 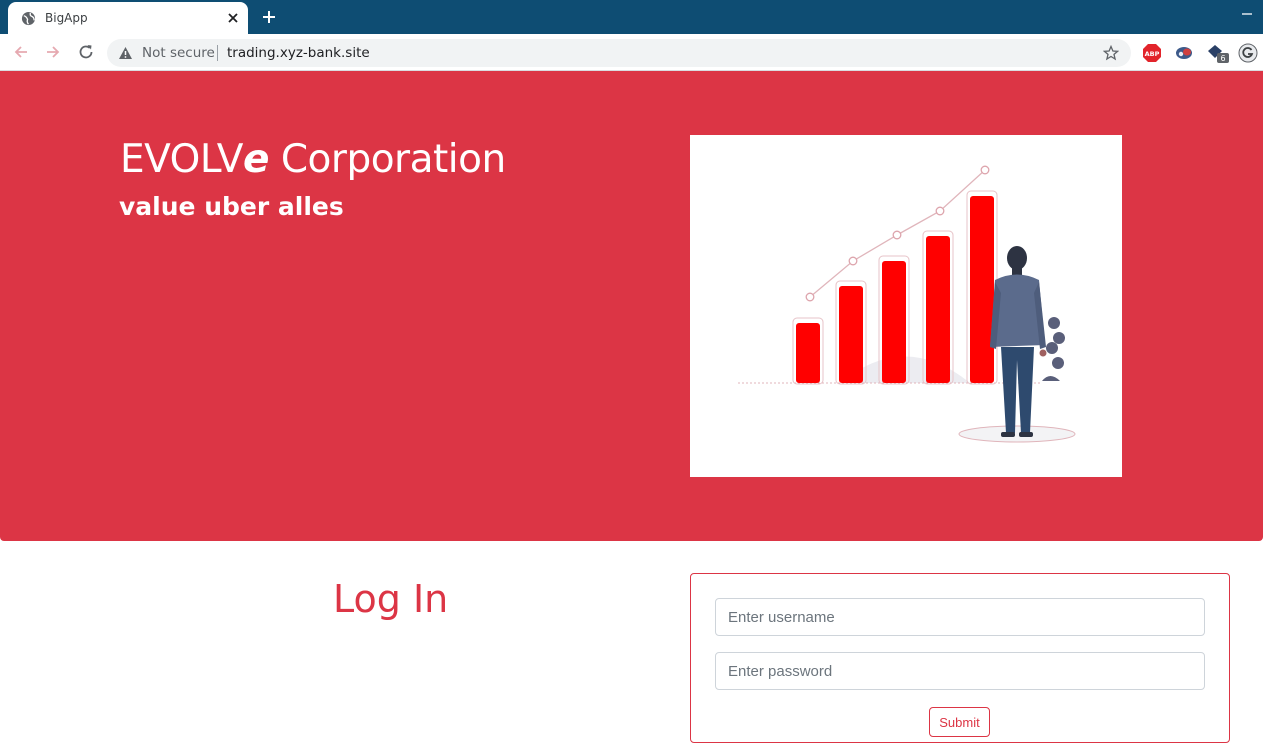 What do you see at coordinates (181, 159) in the screenshot?
I see `brand-prefix: EVOLV` at bounding box center [181, 159].